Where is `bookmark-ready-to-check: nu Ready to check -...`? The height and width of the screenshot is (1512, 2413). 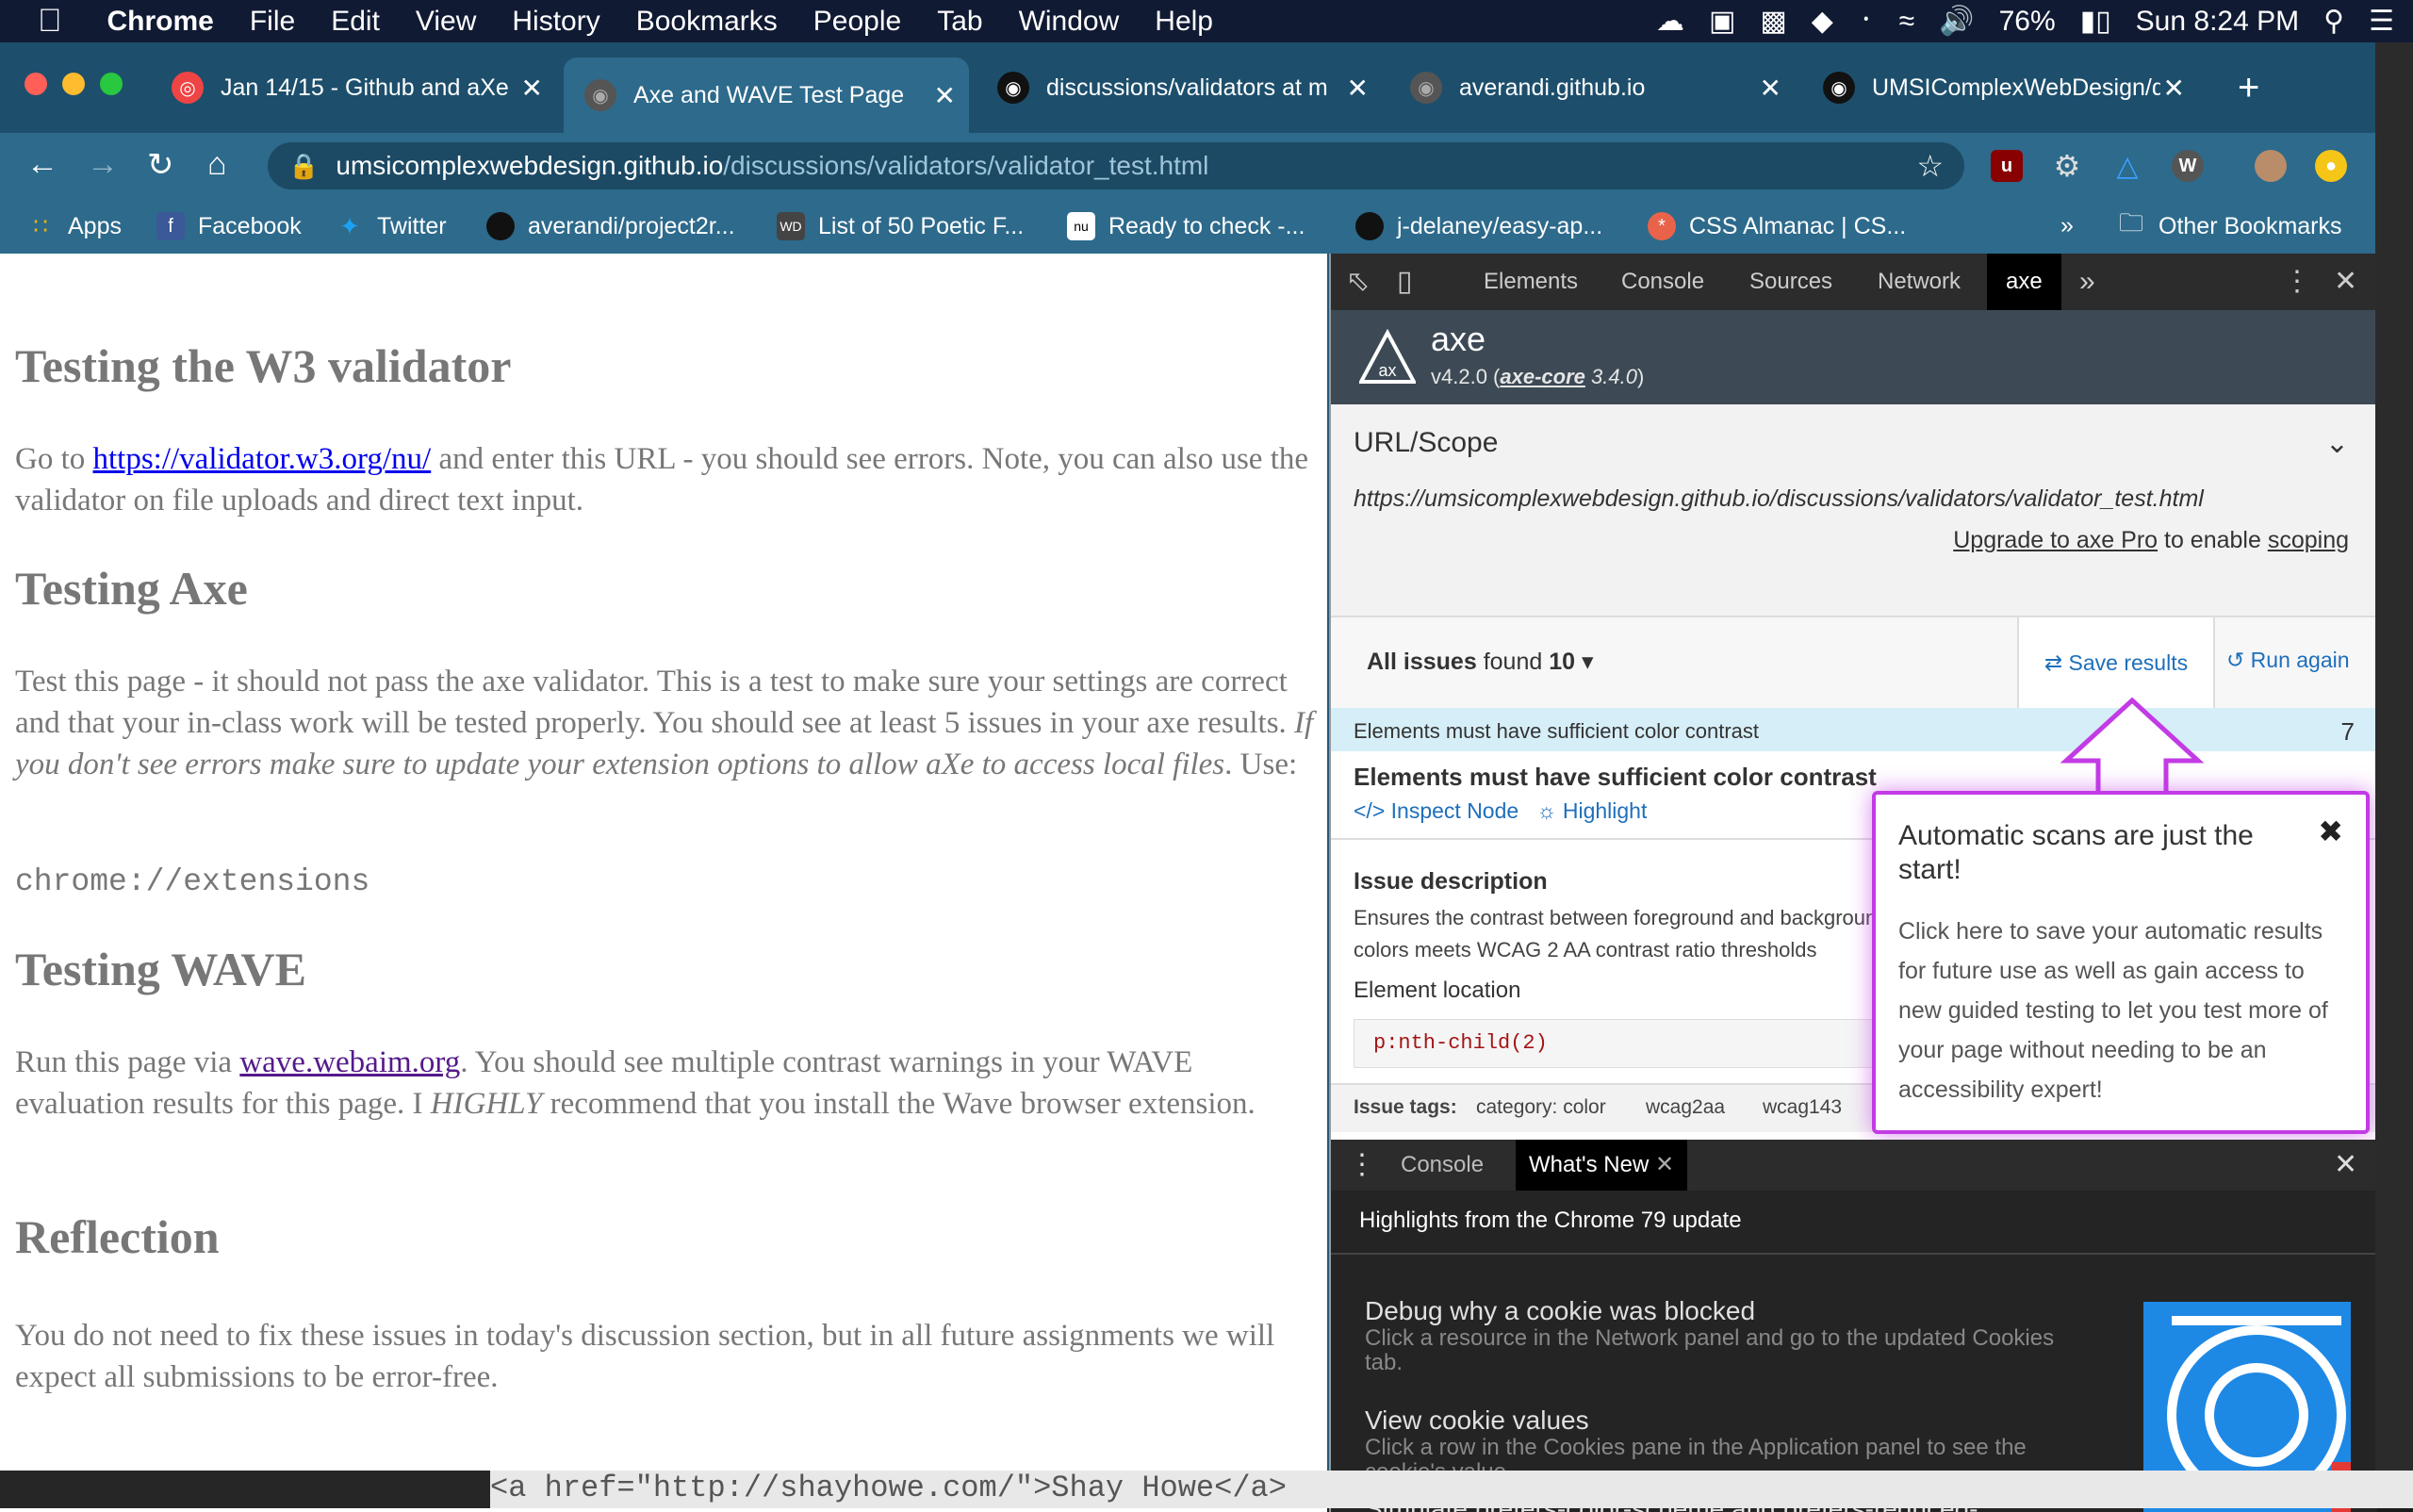
bookmark-ready-to-check: nu Ready to check -... is located at coordinates (1186, 226).